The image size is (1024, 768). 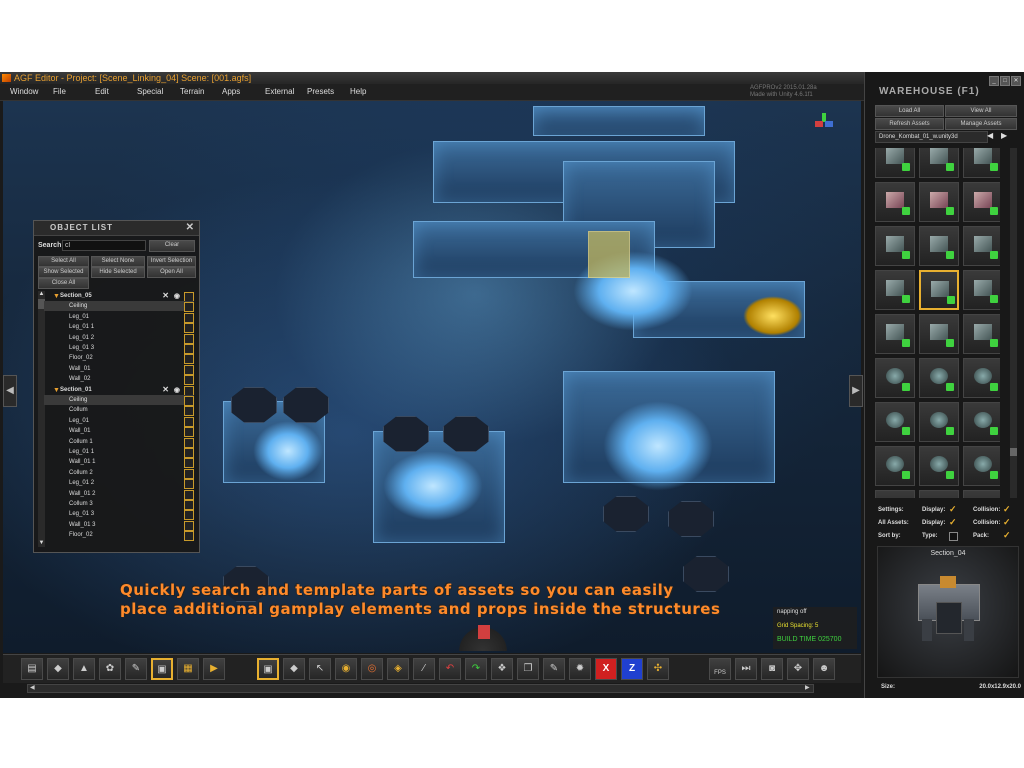 What do you see at coordinates (1005, 81) in the screenshot?
I see `maximize-icon: □` at bounding box center [1005, 81].